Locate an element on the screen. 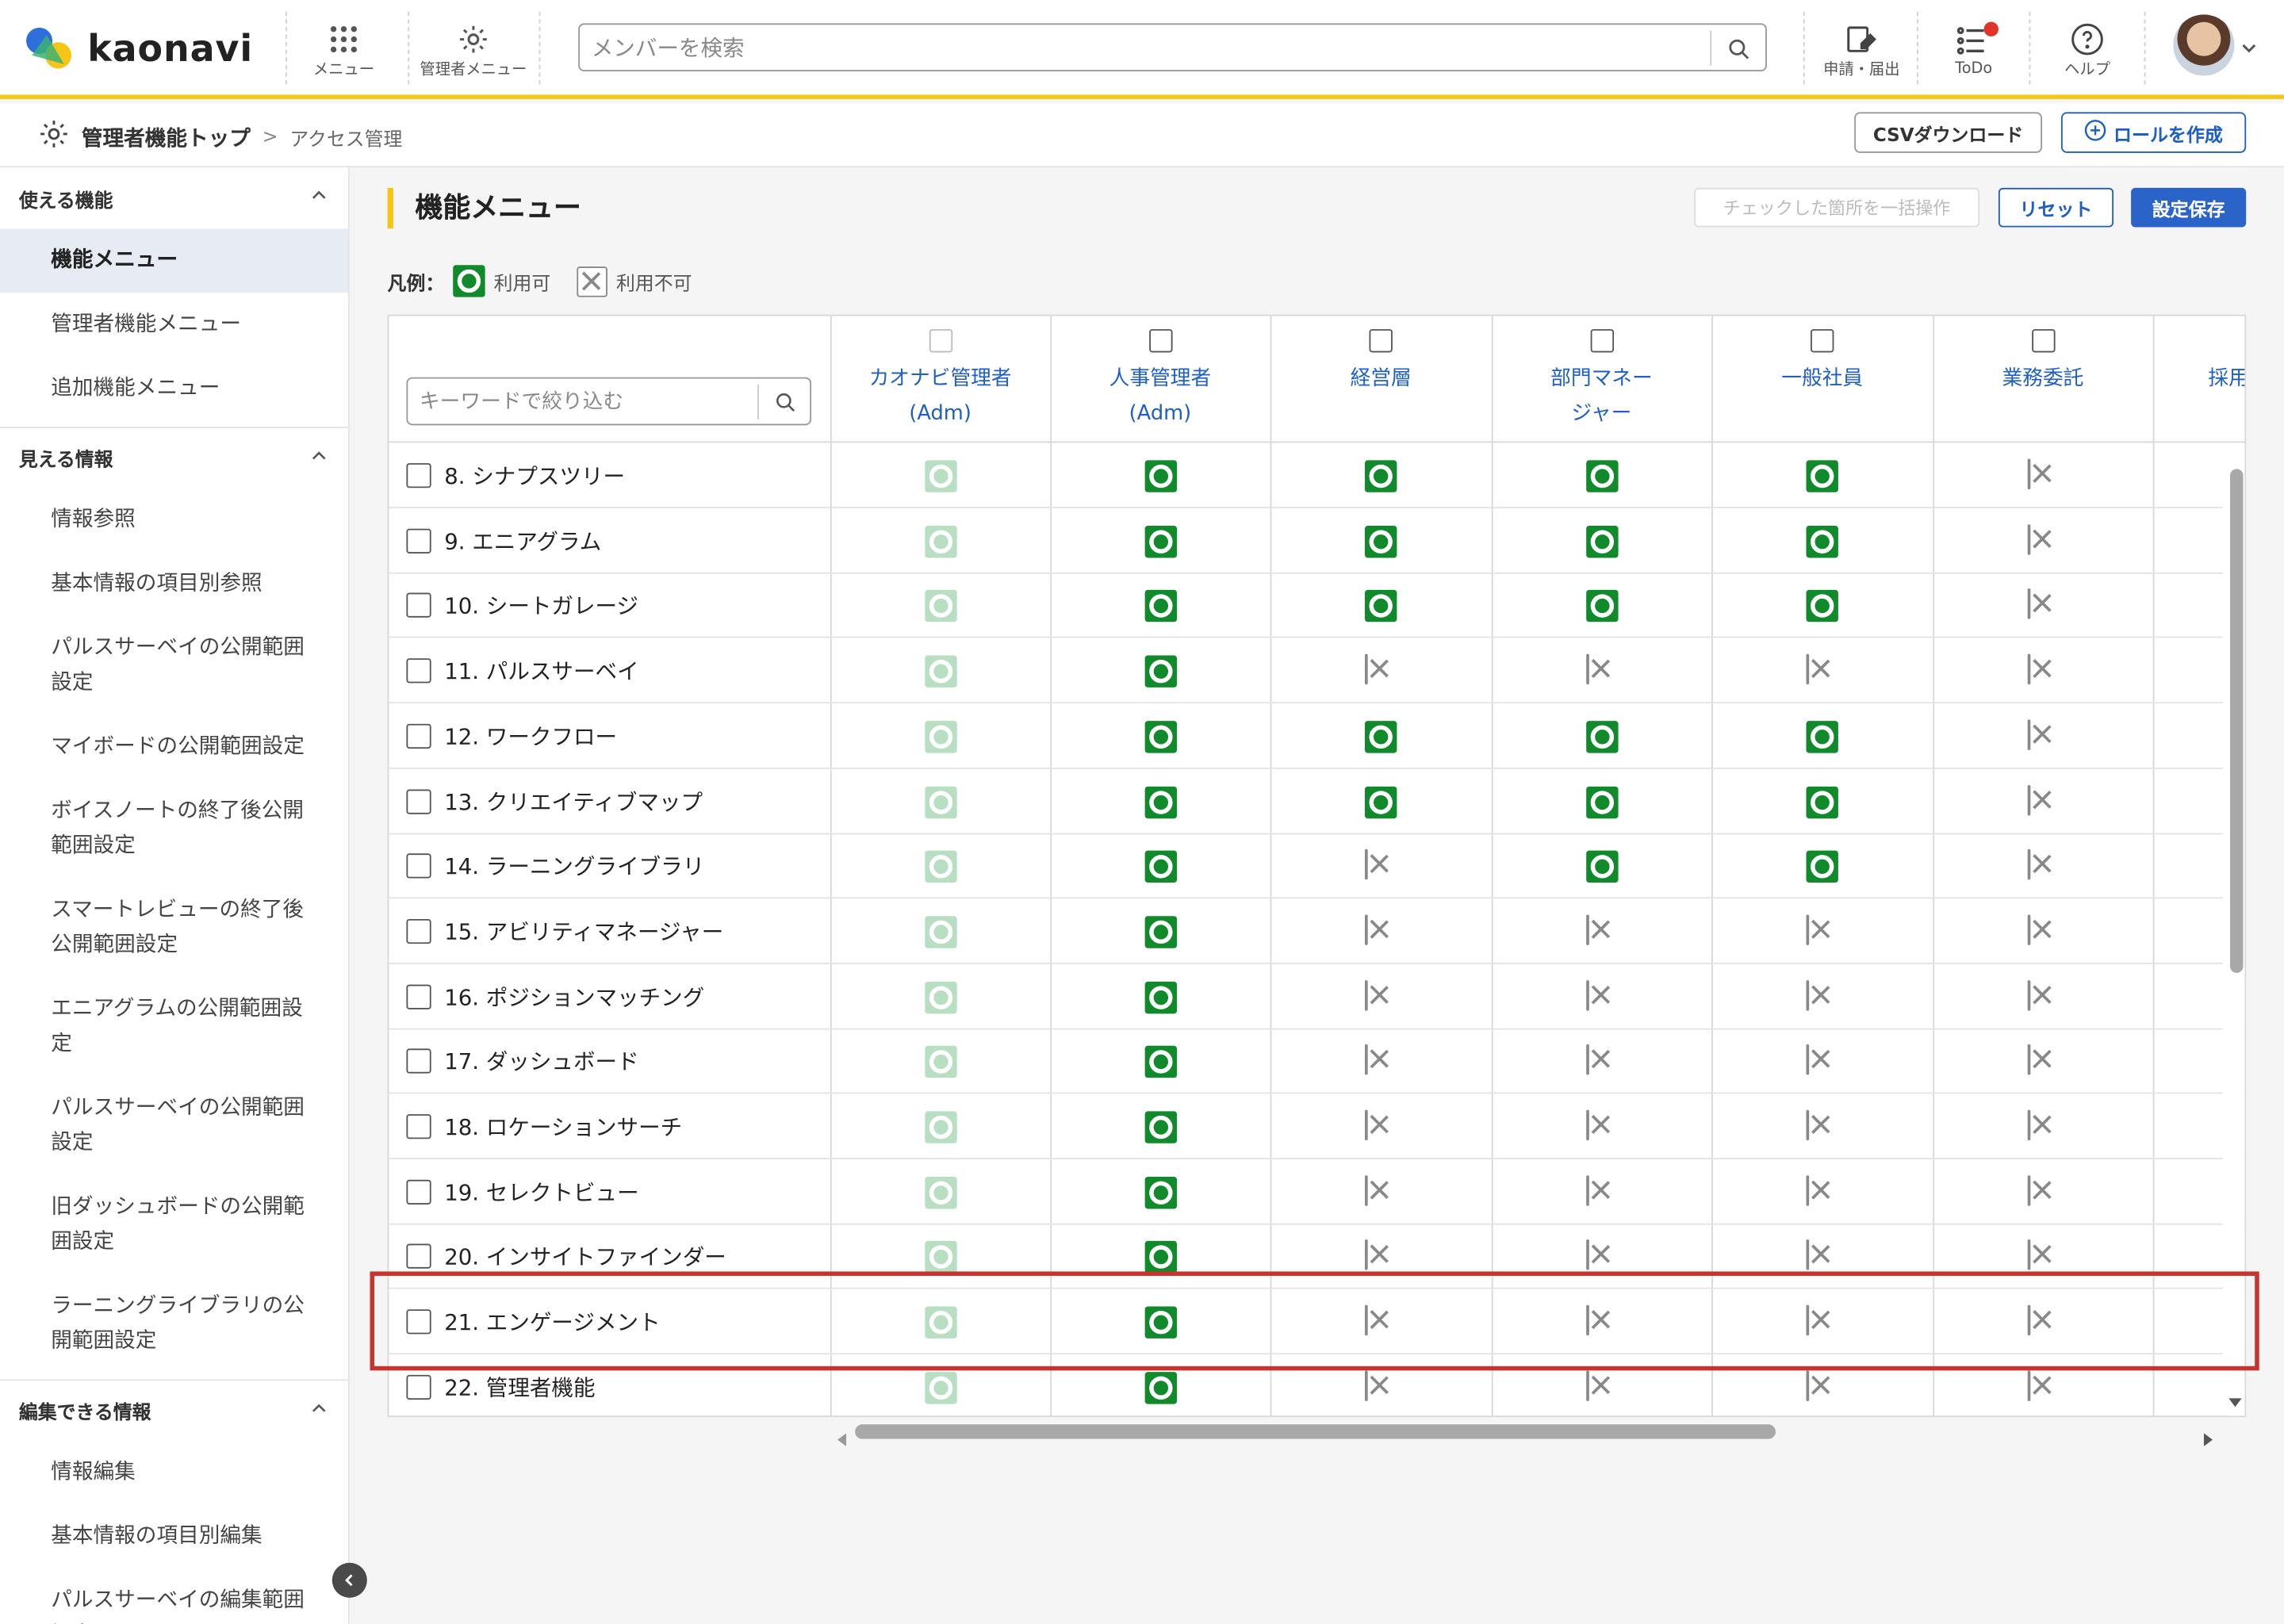 This screenshot has height=1624, width=2284. sidebar-item-info-view: 情報参照 is located at coordinates (174, 520).